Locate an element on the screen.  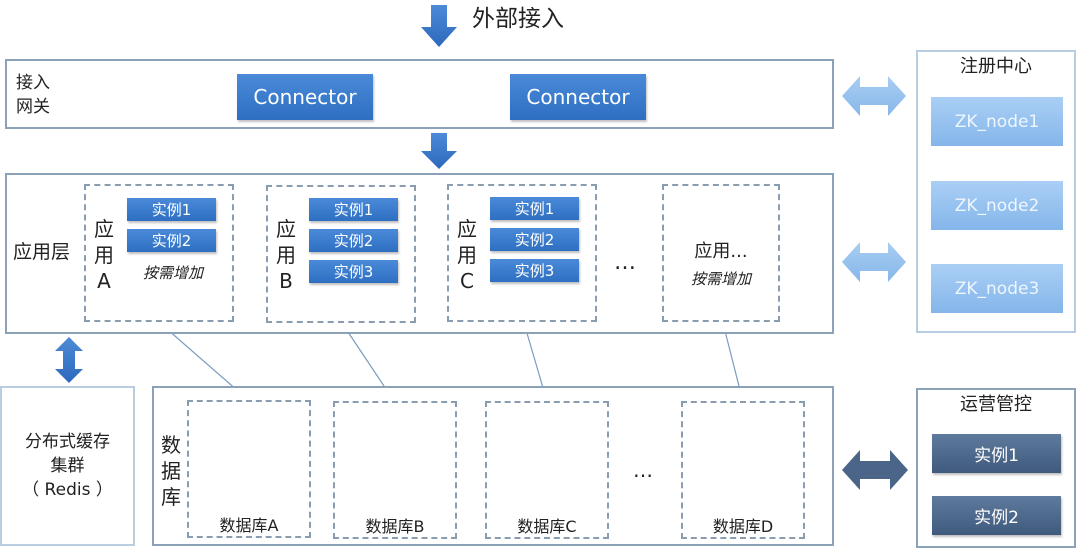
zk-node-1: ZK_node1 is located at coordinates (997, 121).